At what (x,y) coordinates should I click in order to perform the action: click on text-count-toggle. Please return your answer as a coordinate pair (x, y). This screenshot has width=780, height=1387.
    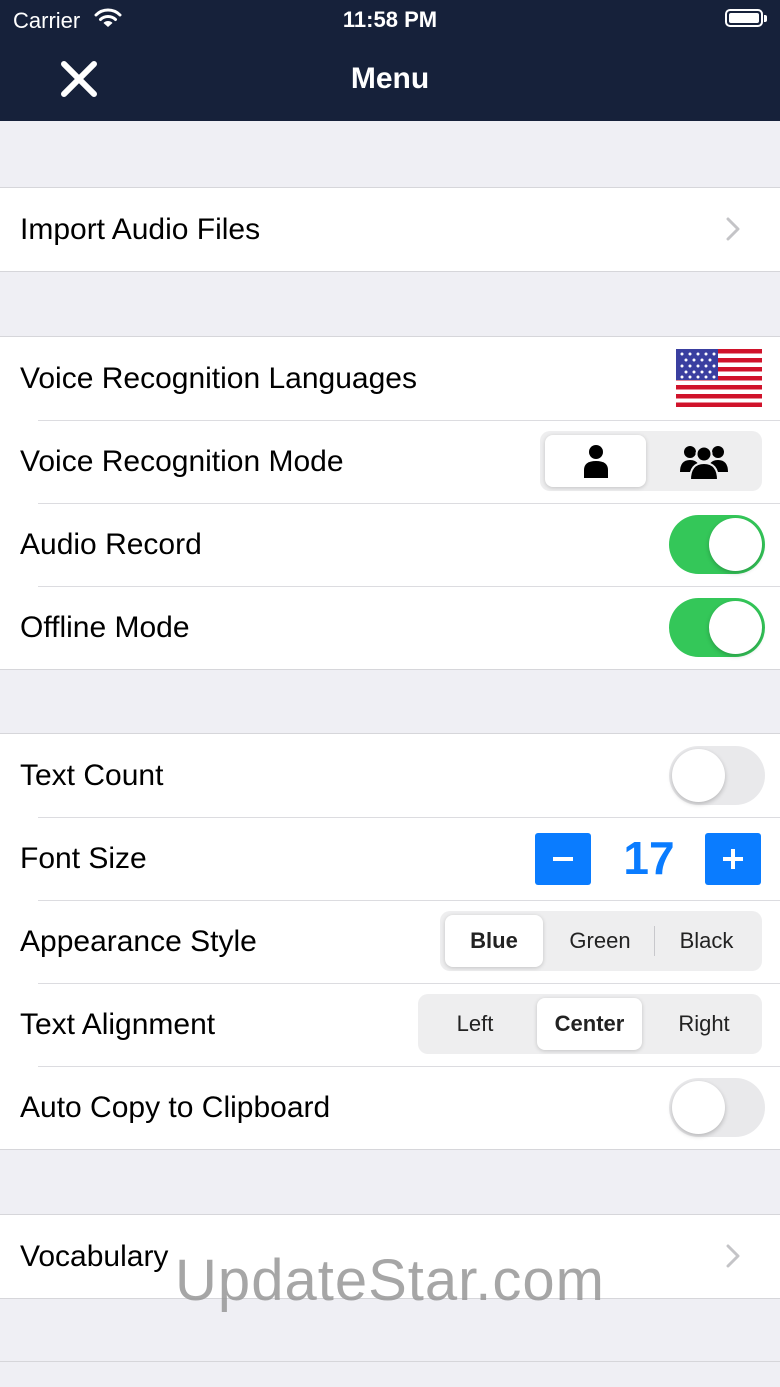
    Looking at the image, I should click on (717, 775).